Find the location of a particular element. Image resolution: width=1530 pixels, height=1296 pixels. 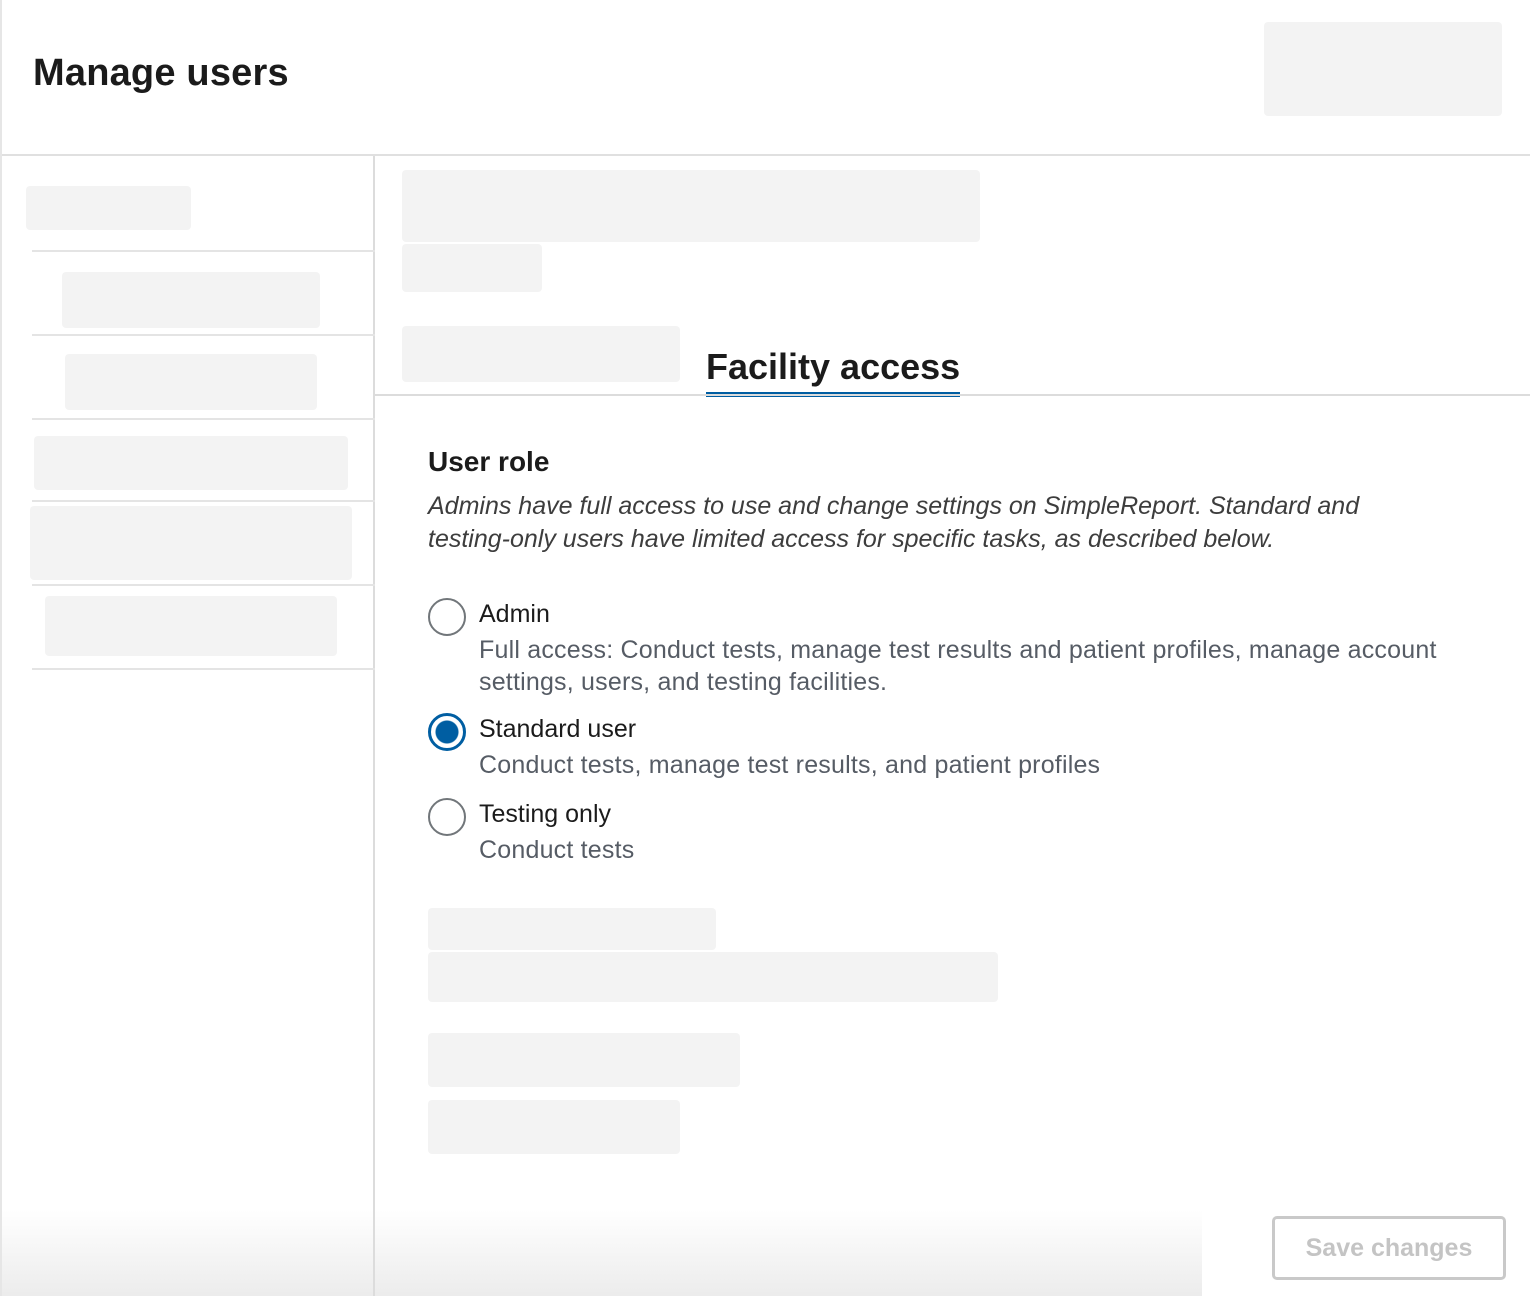

page-header: Manage users is located at coordinates (766, 78).